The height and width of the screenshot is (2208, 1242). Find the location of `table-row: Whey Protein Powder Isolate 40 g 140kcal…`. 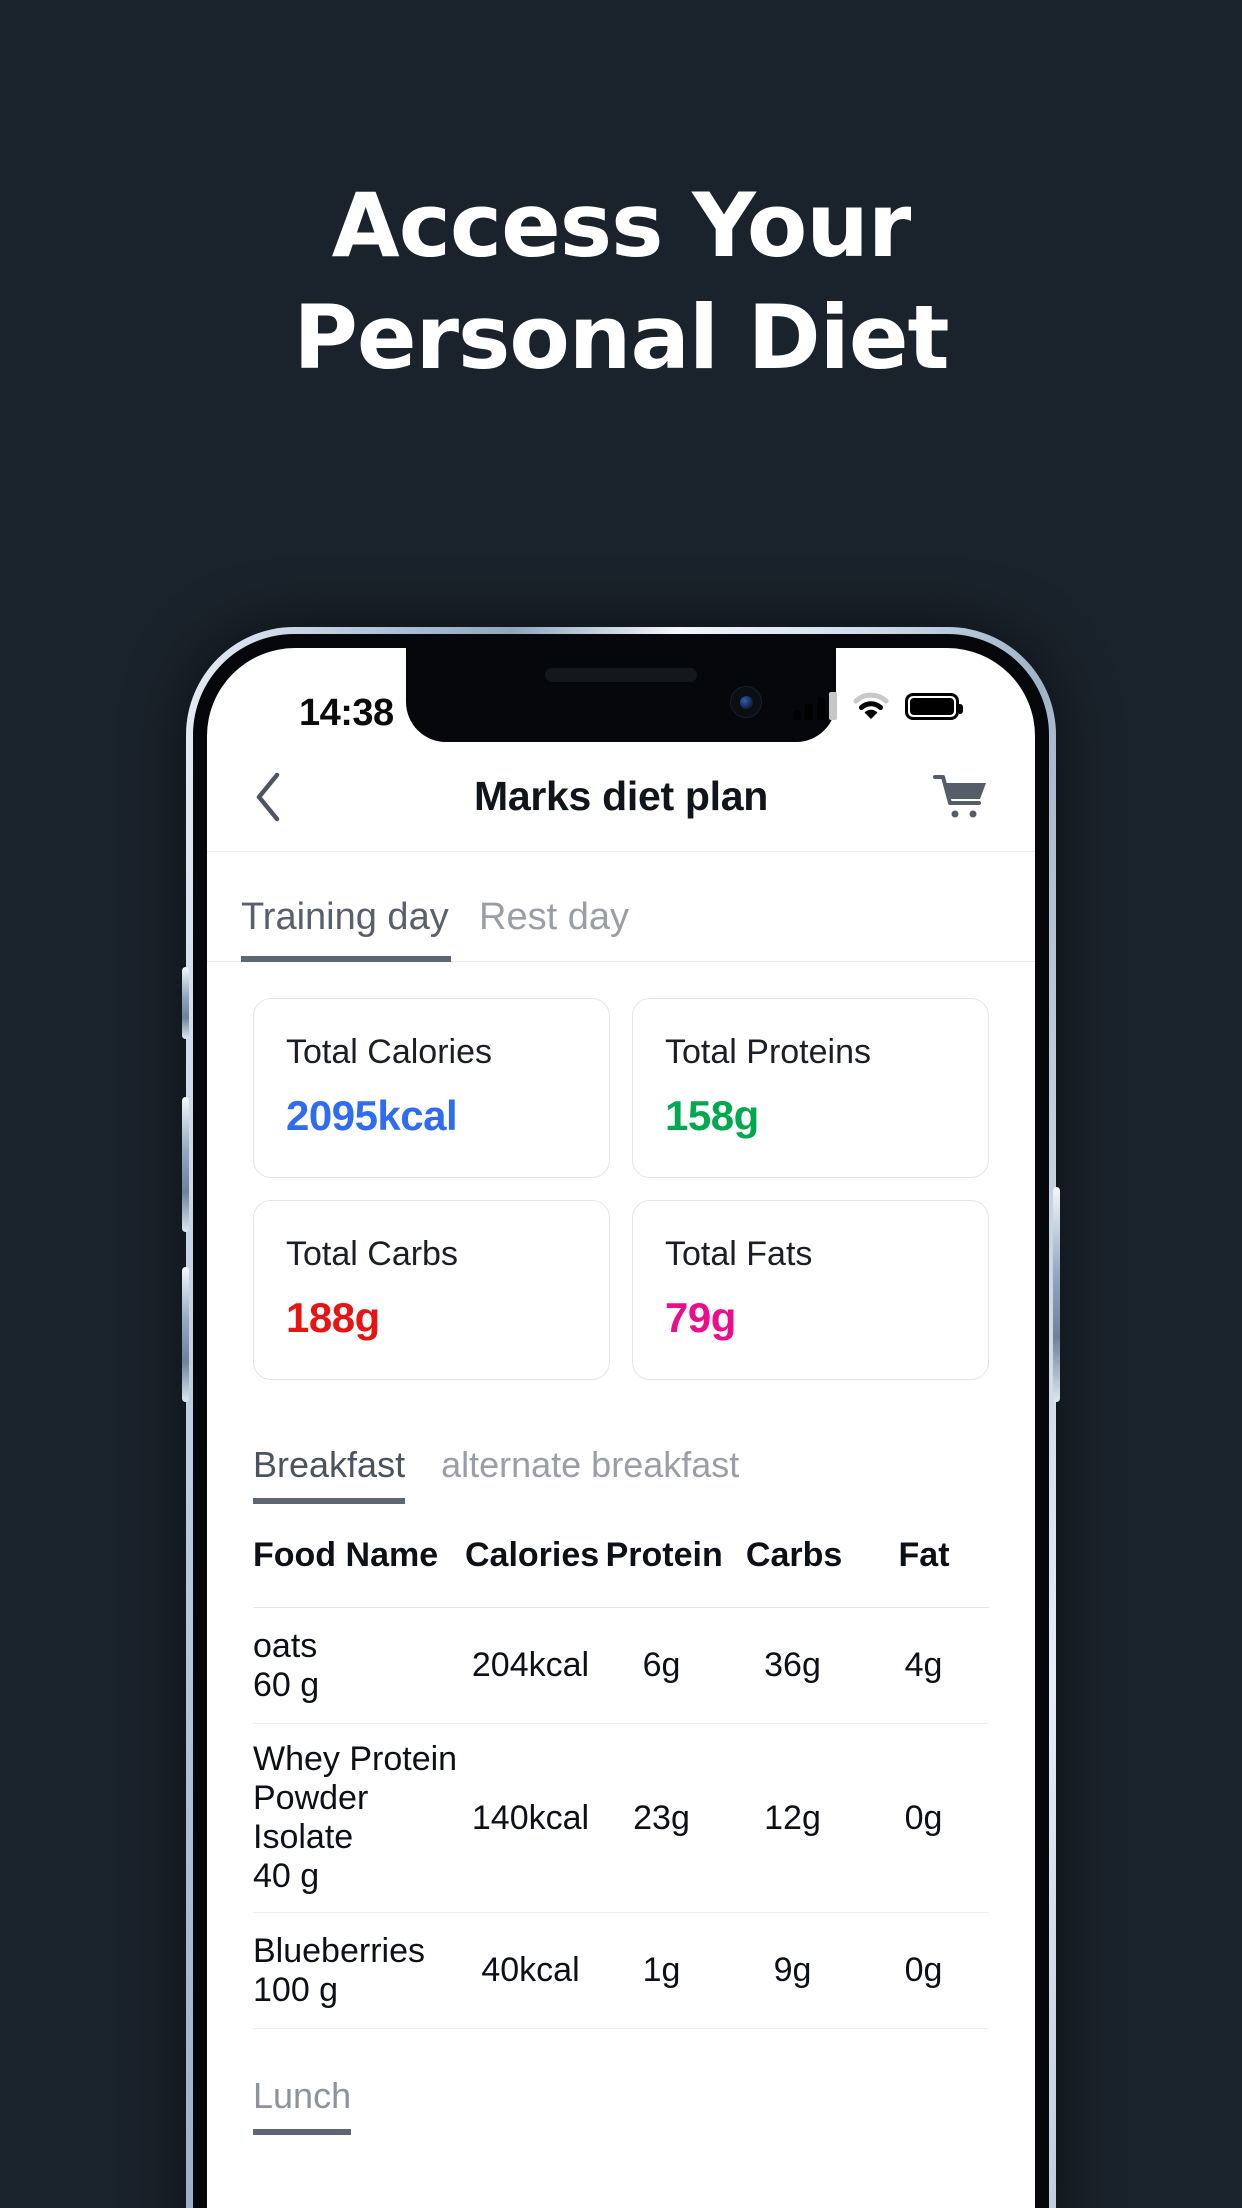

table-row: Whey Protein Powder Isolate 40 g 140kcal… is located at coordinates (621, 1818).